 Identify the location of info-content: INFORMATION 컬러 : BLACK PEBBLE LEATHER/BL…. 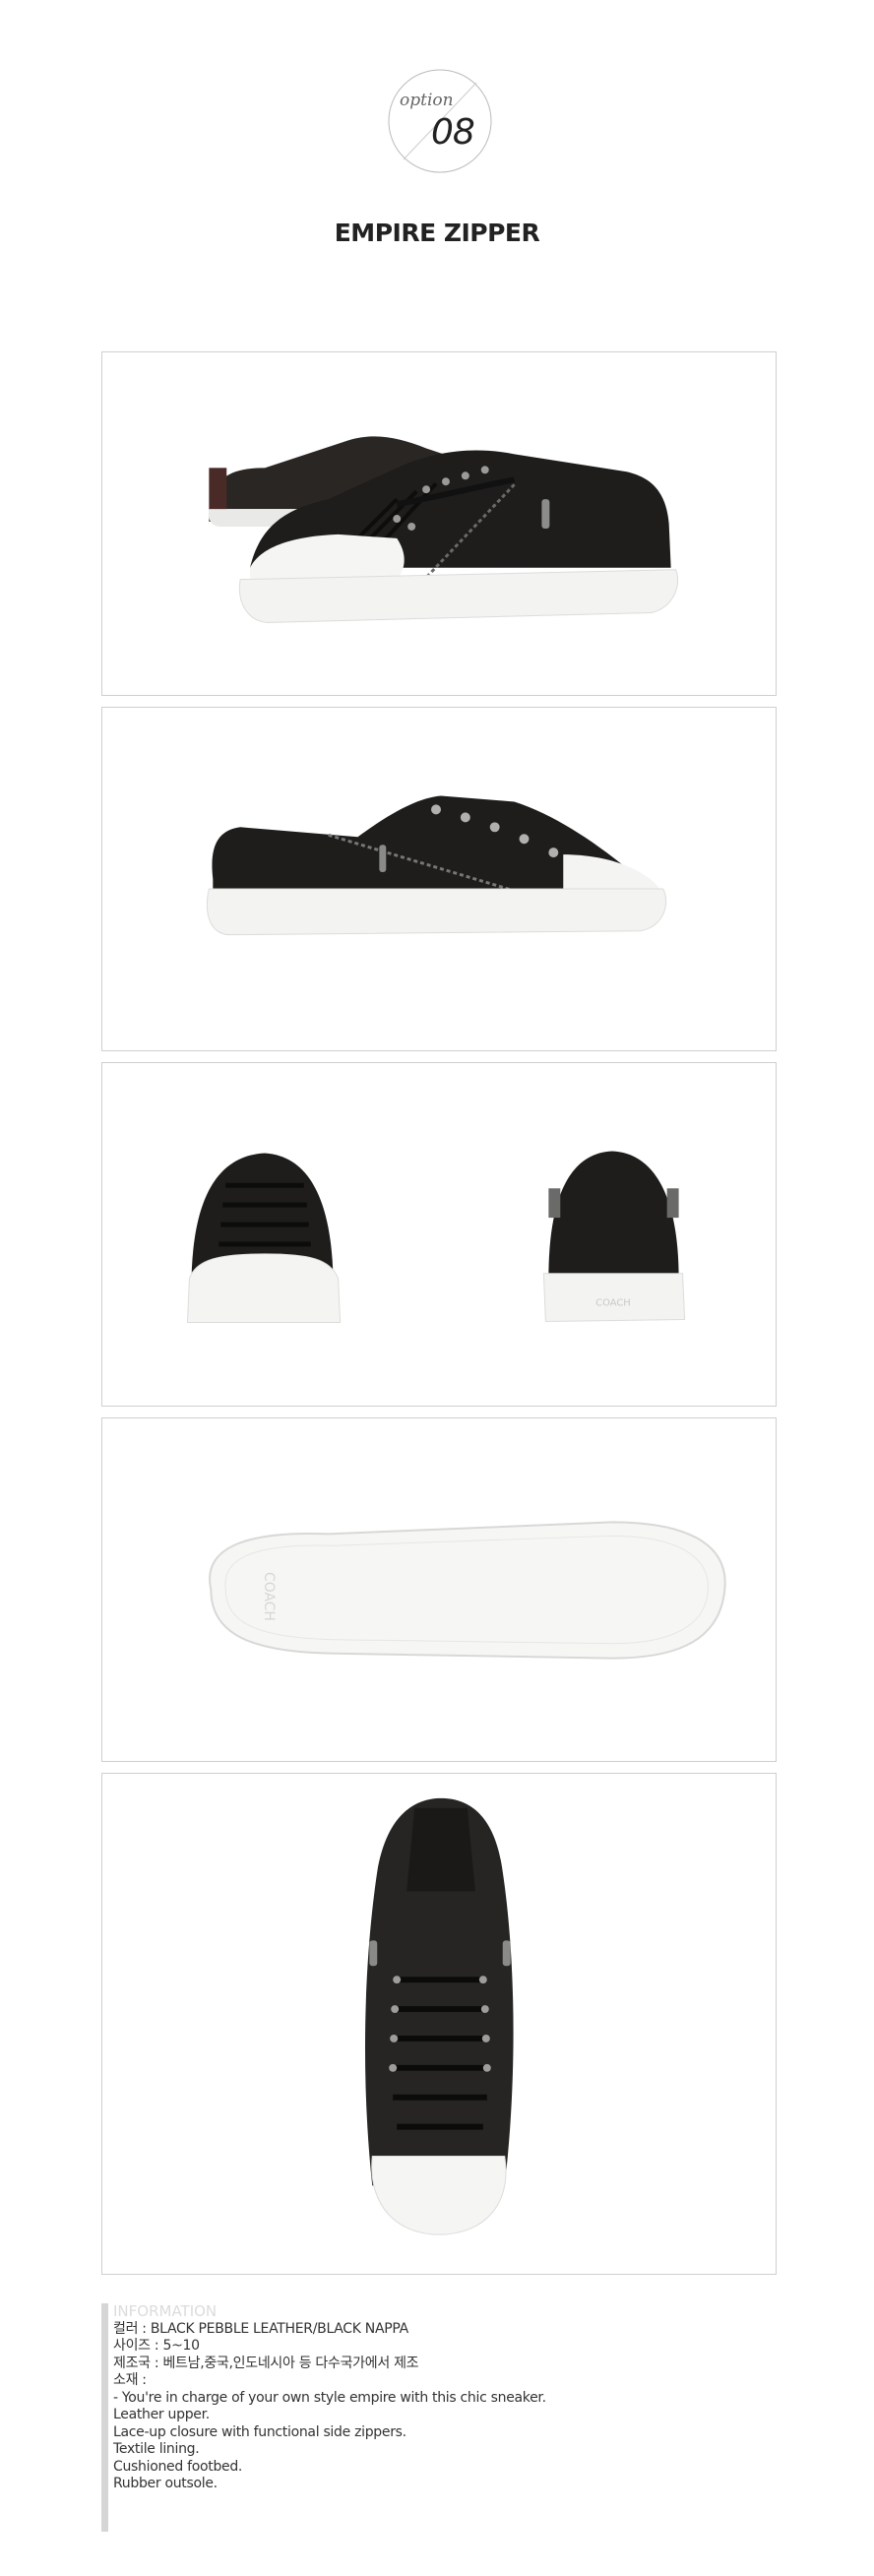
(330, 2397).